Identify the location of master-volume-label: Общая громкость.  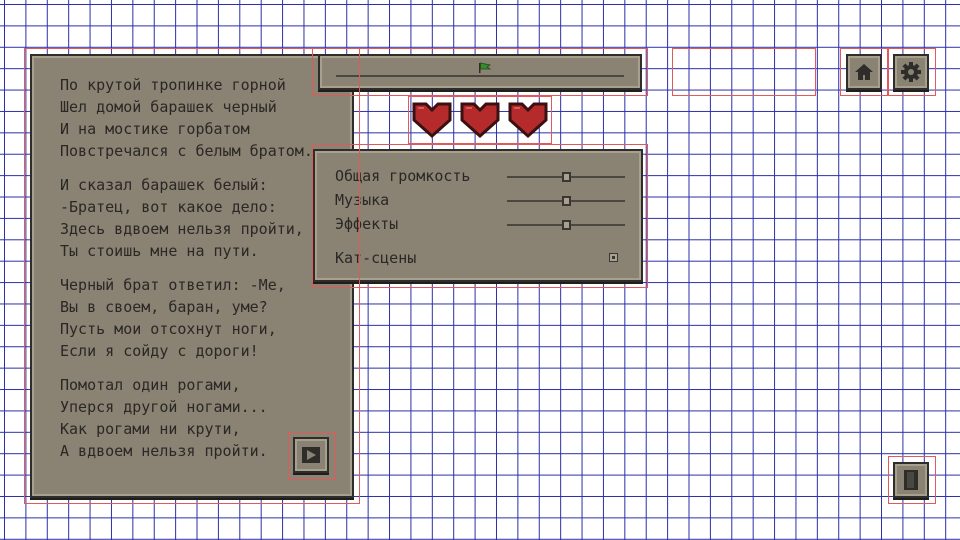
(403, 176).